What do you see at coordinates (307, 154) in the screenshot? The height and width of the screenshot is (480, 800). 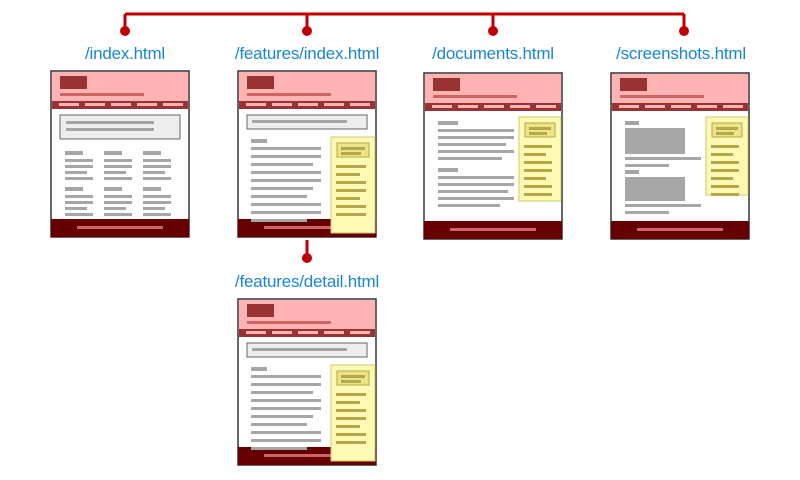 I see `page-thumbnail-features-index` at bounding box center [307, 154].